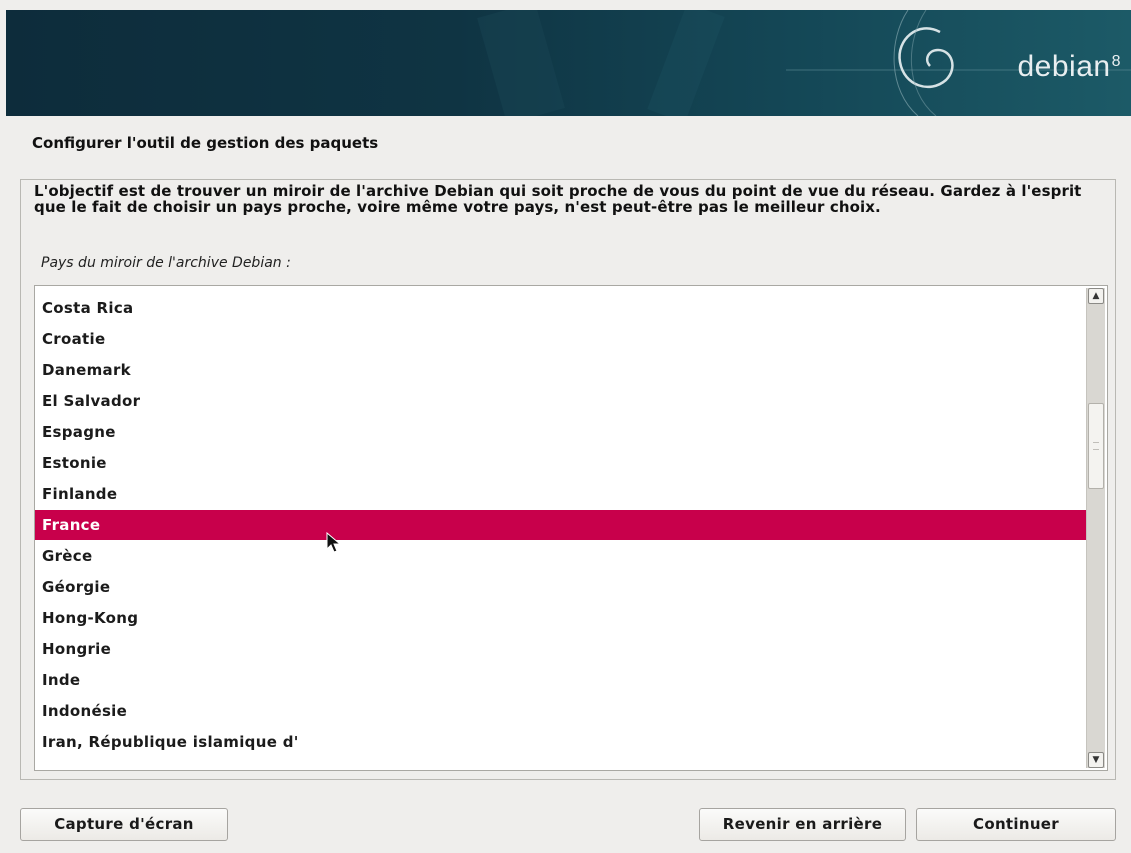 The image size is (1131, 853). What do you see at coordinates (561, 525) in the screenshot?
I see `list-item-selected: France` at bounding box center [561, 525].